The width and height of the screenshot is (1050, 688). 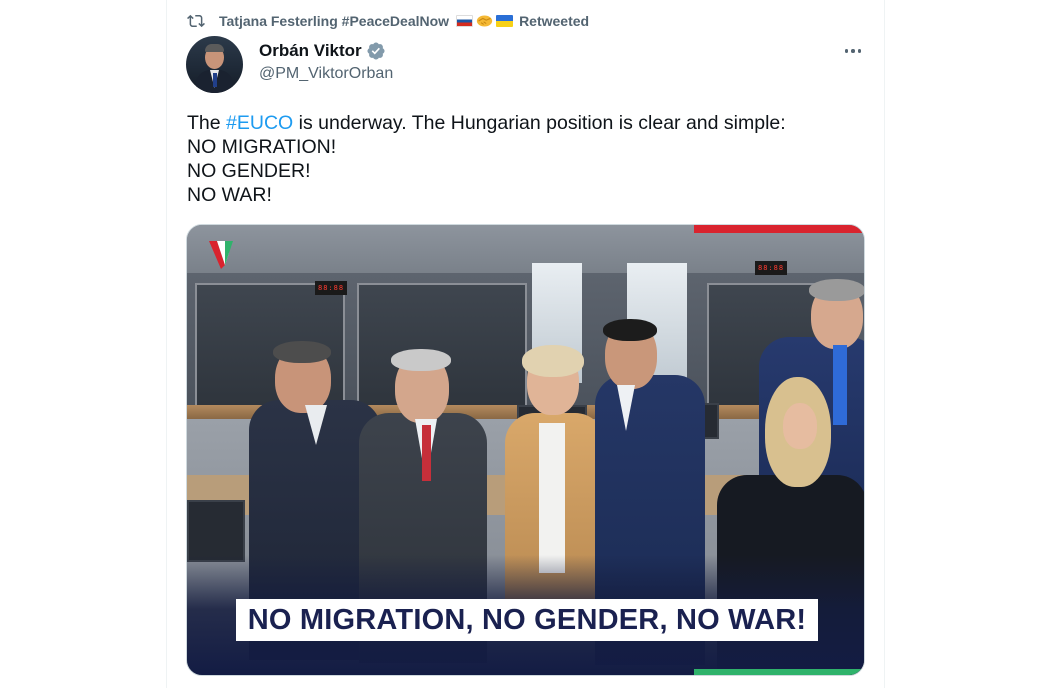 I want to click on author-block: Orbán Viktor @PM_ViktorOrban, so click(x=326, y=61).